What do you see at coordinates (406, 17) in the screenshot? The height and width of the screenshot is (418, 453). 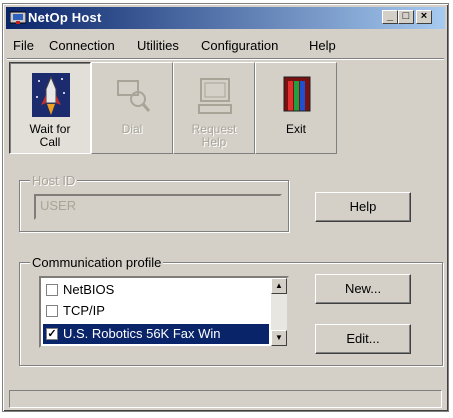 I see `maximize-button: □` at bounding box center [406, 17].